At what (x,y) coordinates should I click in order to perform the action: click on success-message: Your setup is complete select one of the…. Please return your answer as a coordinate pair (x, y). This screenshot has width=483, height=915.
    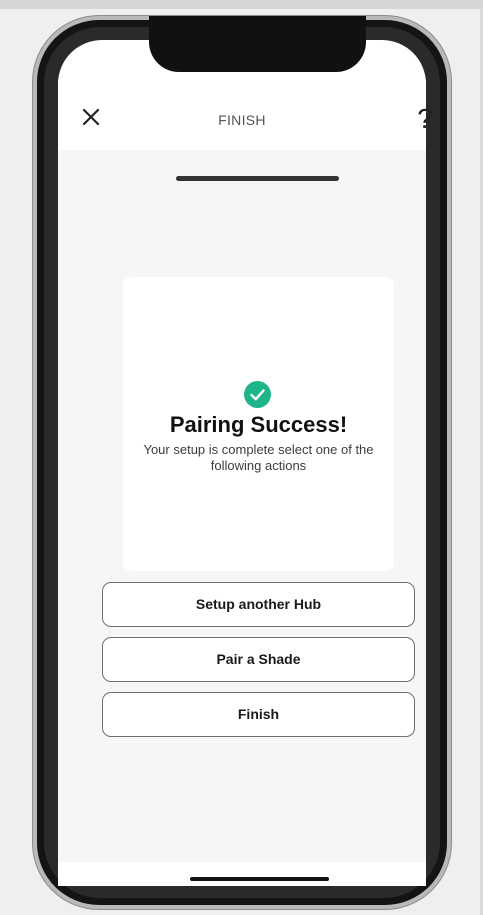
    Looking at the image, I should click on (258, 457).